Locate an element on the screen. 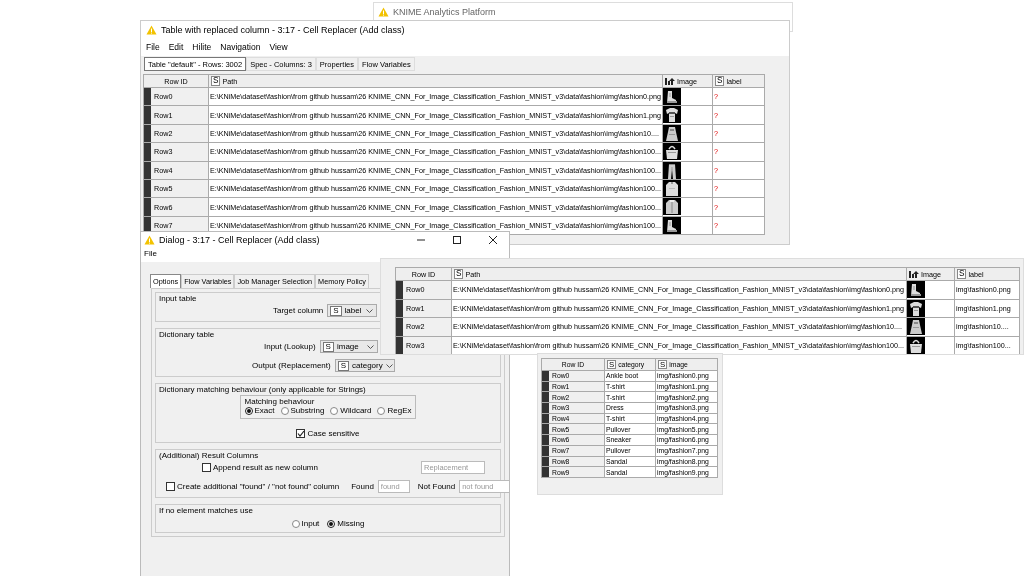  radio-label: Wildcard is located at coordinates (356, 410).